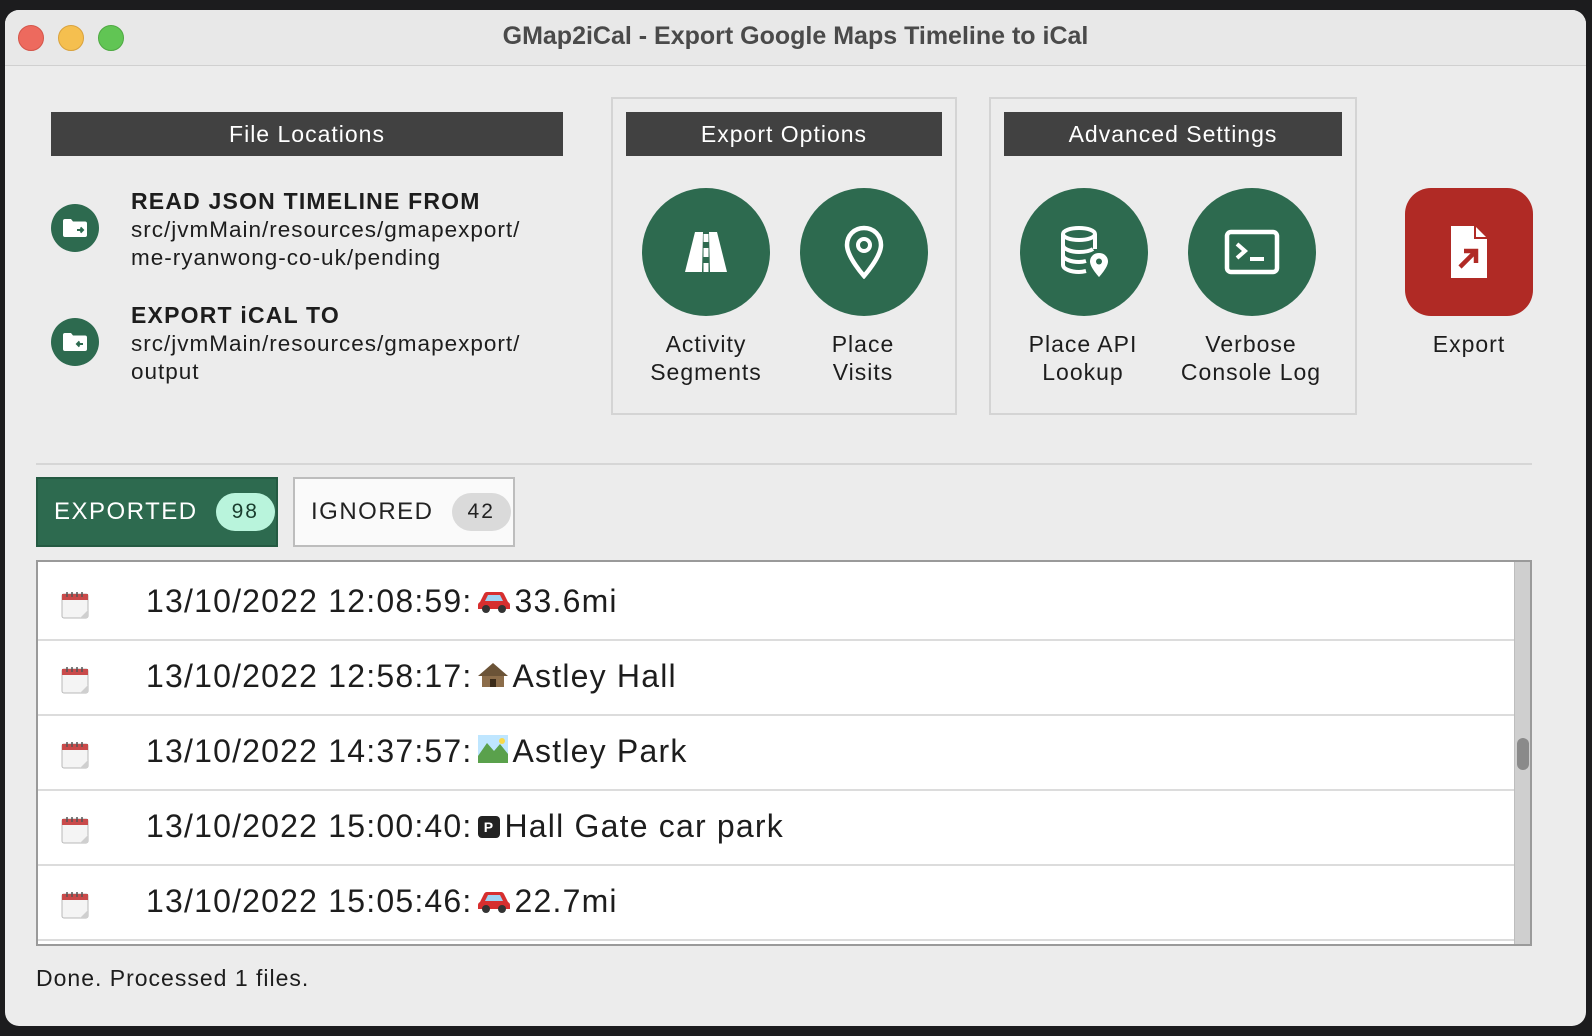 The width and height of the screenshot is (1592, 1036). Describe the element at coordinates (566, 900) in the screenshot. I see `event-description: 22.7mi` at that location.